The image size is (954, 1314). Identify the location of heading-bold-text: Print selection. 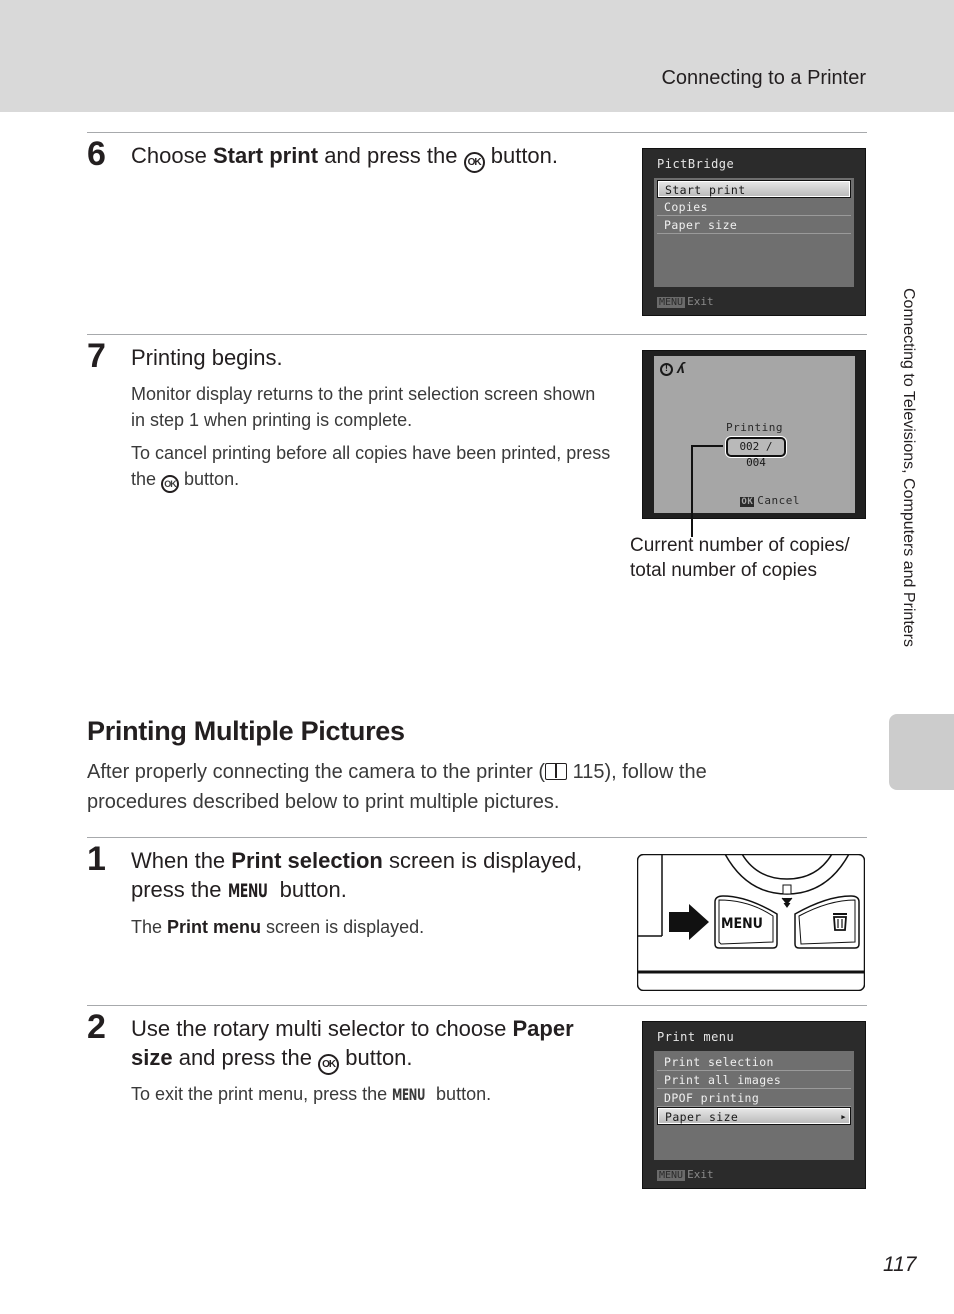
(307, 860).